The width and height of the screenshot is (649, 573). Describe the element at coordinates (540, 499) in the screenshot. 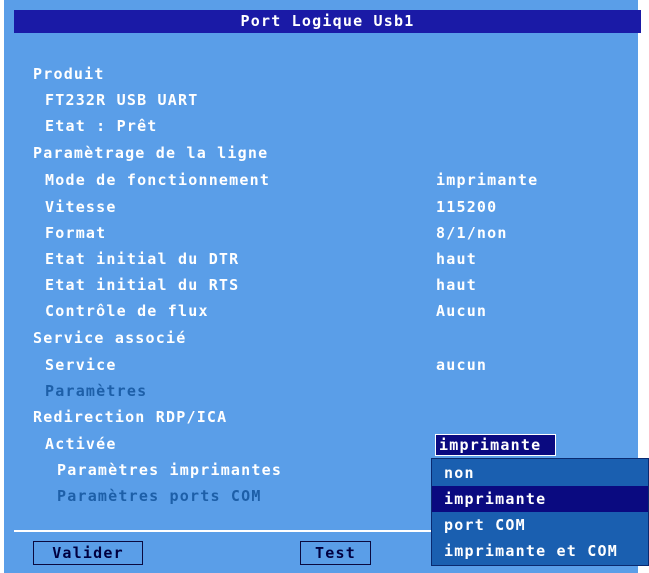

I see `dropdown-option-imprimante: imprimante` at that location.